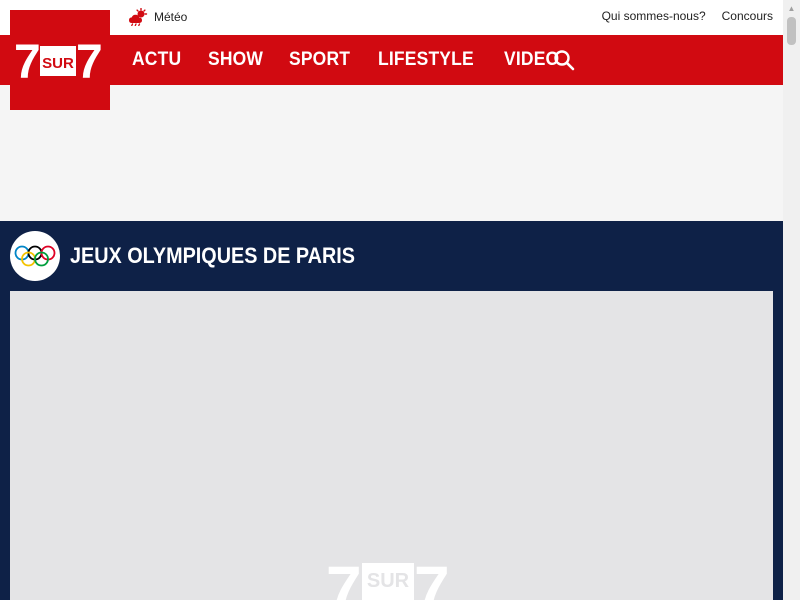  Describe the element at coordinates (791, 8) in the screenshot. I see `scroll-up-arrow-icon: ▲` at that location.